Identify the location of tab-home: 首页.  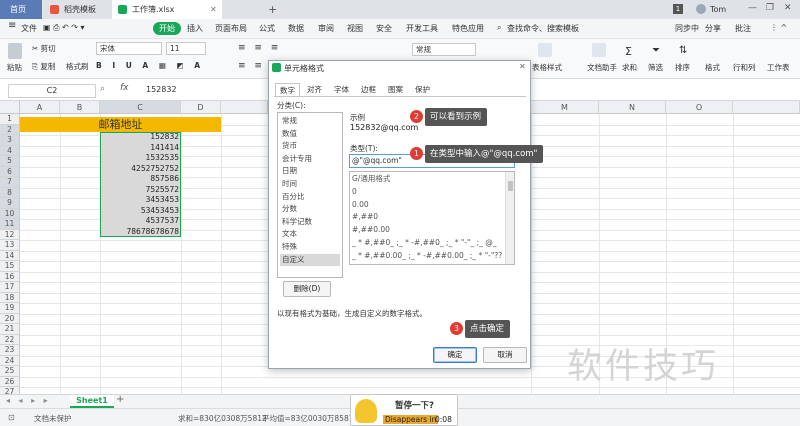
(21, 9).